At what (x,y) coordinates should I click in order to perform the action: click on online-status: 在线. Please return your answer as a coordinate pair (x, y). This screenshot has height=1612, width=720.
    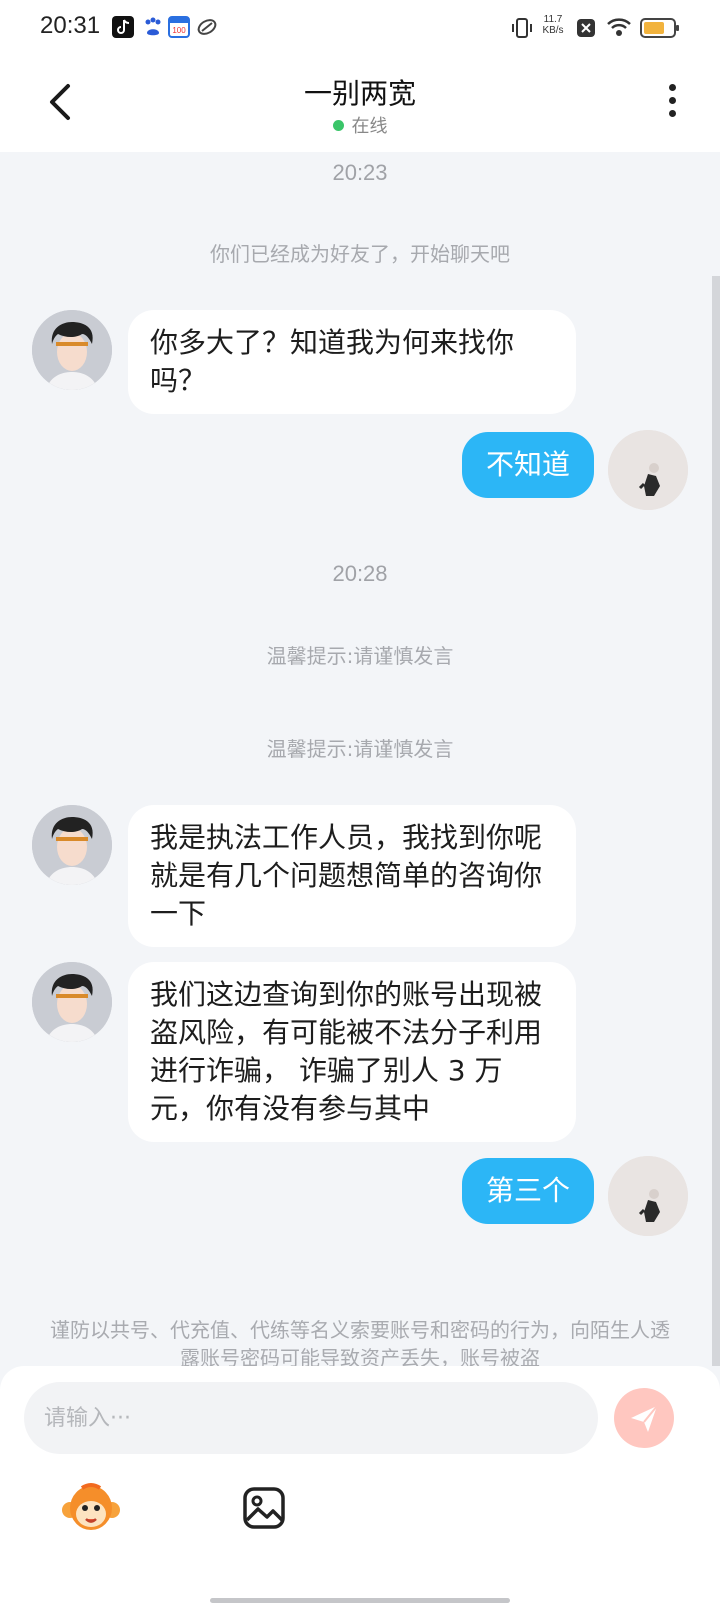
    Looking at the image, I should click on (360, 125).